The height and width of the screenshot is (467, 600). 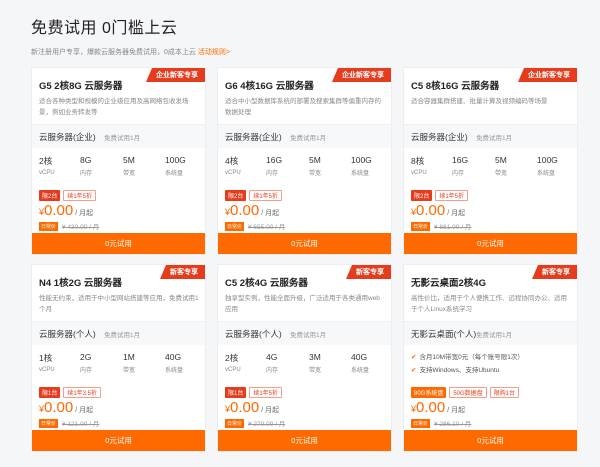 I want to click on tag-list: 80G系统盘 50G数据盘 限购1台, so click(x=465, y=392).